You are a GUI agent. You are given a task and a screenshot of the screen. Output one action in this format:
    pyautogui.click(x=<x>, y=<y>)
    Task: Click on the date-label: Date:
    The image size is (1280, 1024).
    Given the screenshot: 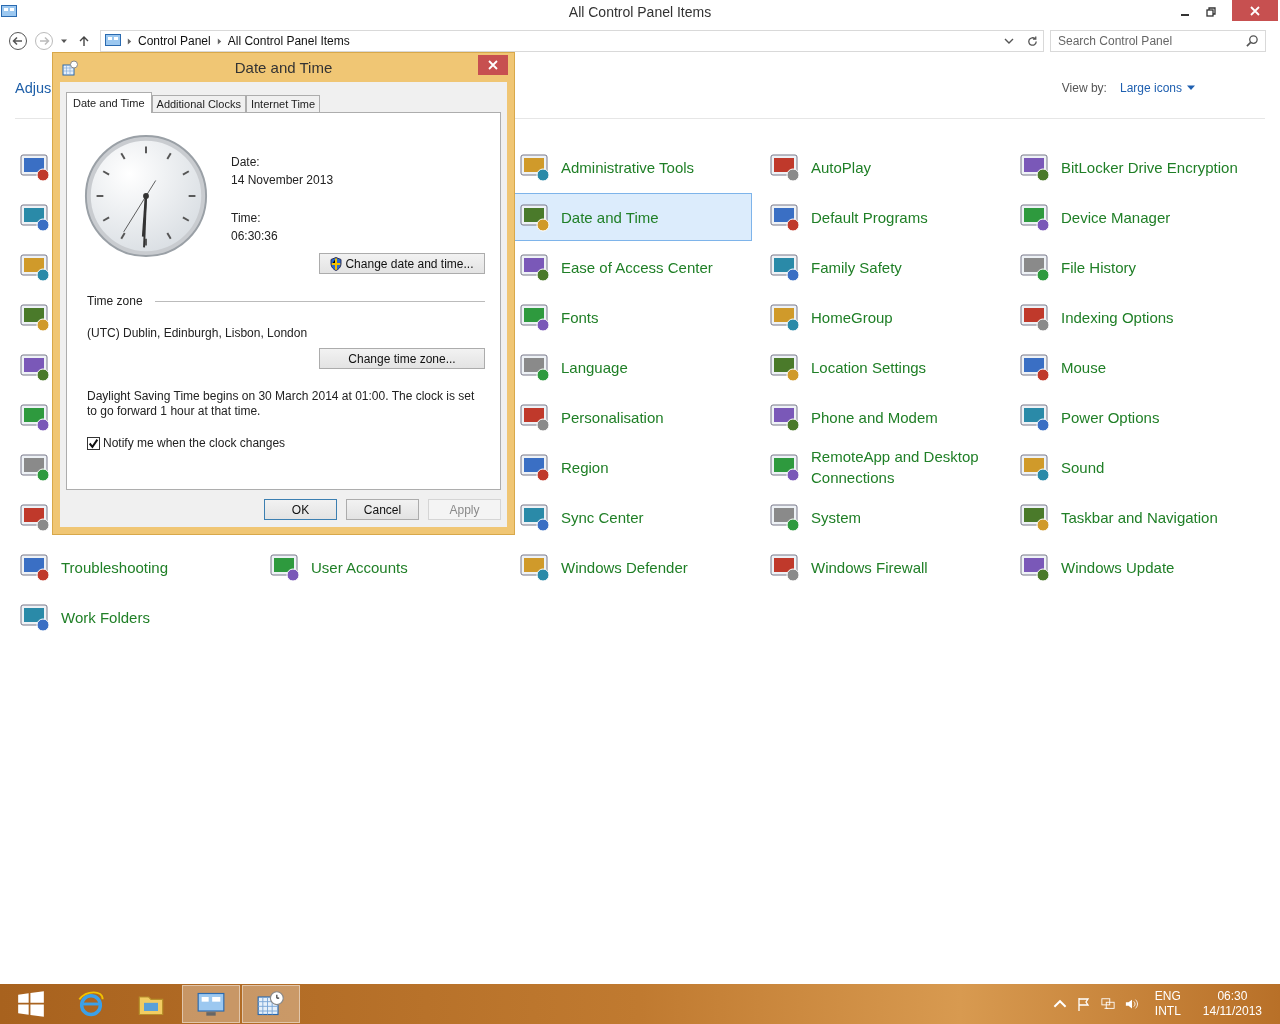 What is the action you would take?
    pyautogui.click(x=246, y=162)
    